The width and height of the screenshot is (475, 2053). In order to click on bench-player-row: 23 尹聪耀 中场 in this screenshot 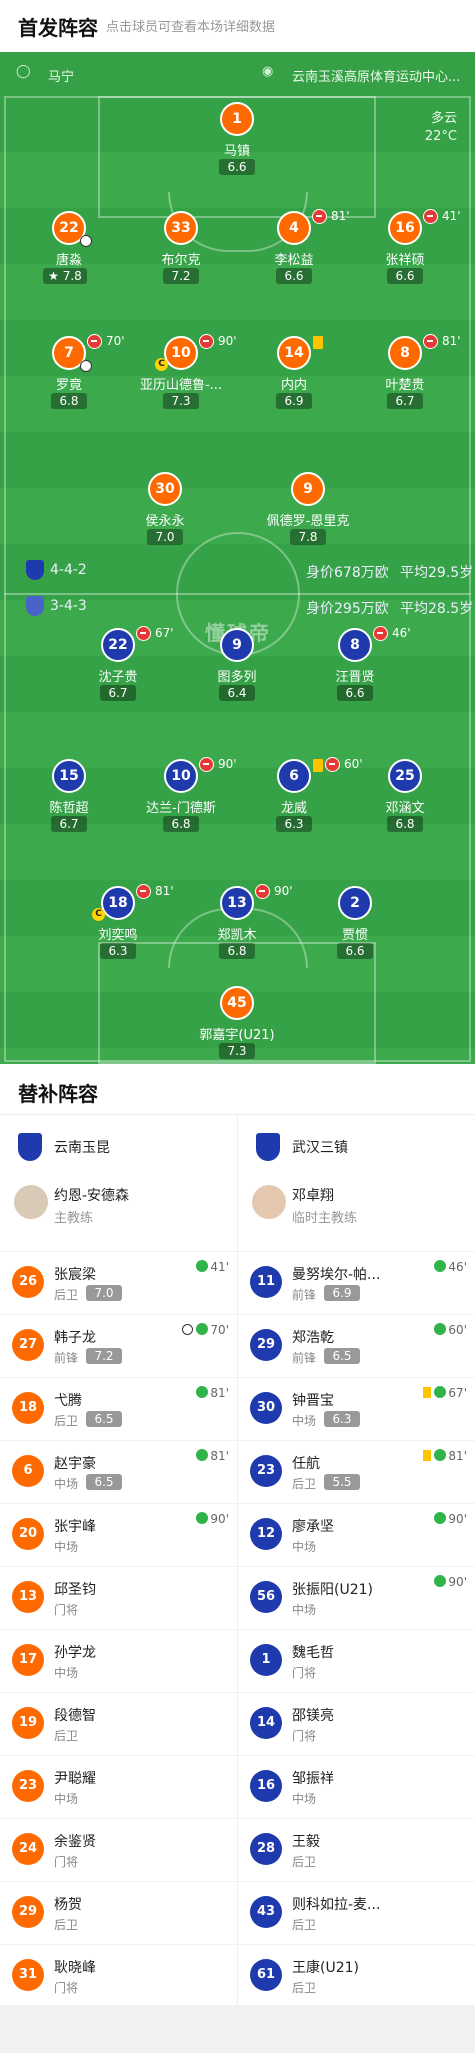, I will do `click(118, 1786)`.